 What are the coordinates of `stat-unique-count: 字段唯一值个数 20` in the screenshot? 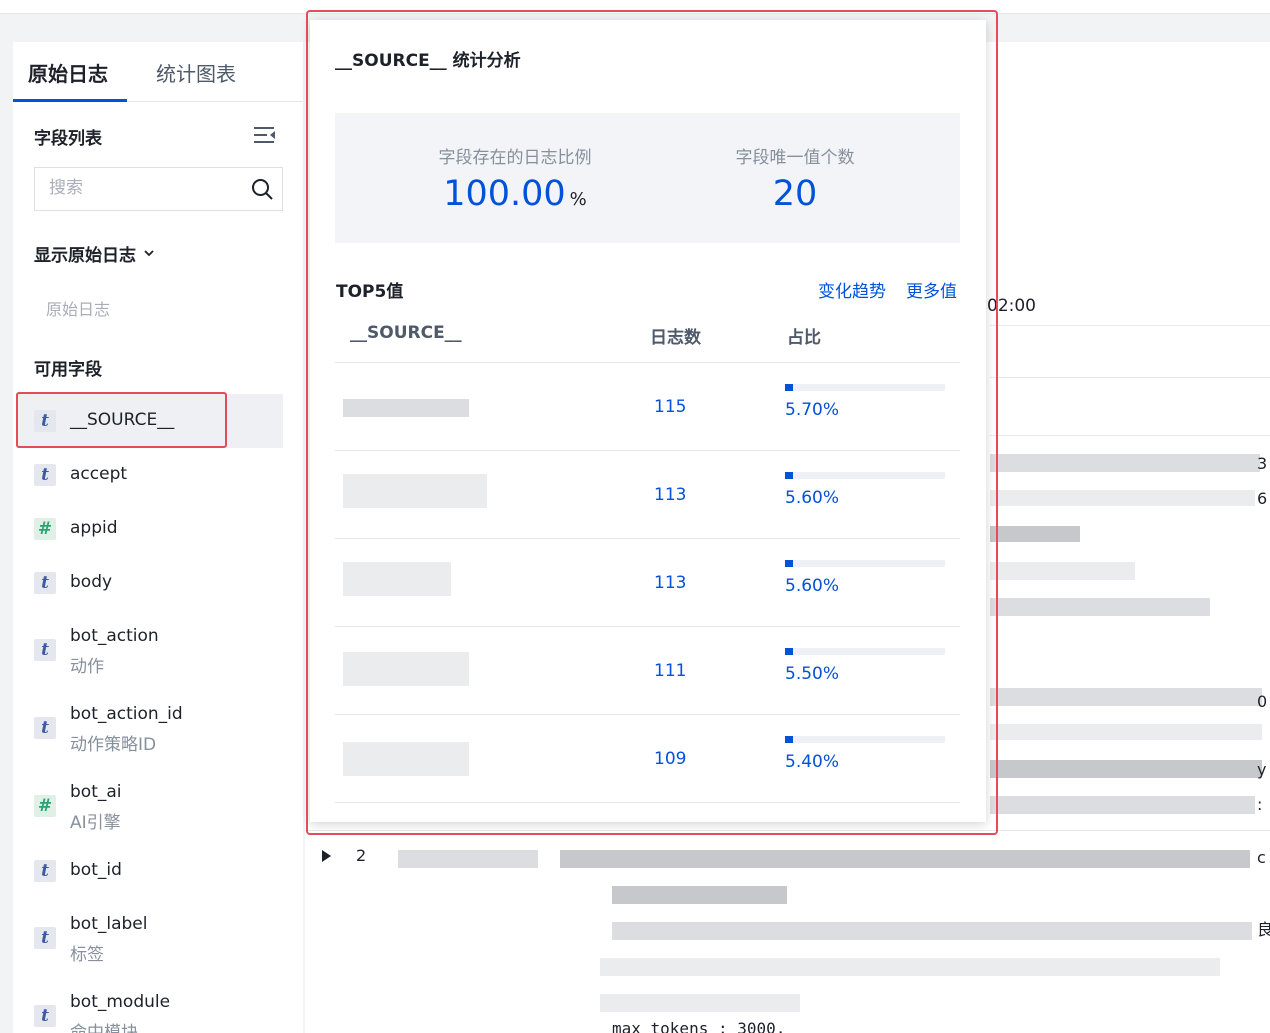 It's located at (795, 178).